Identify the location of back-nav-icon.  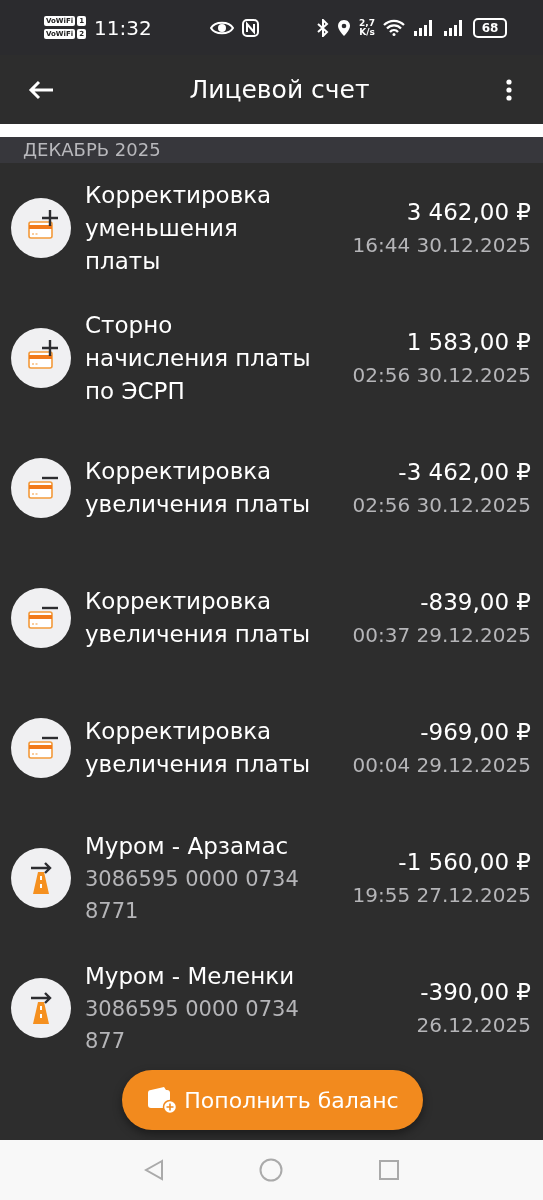
(153, 1170).